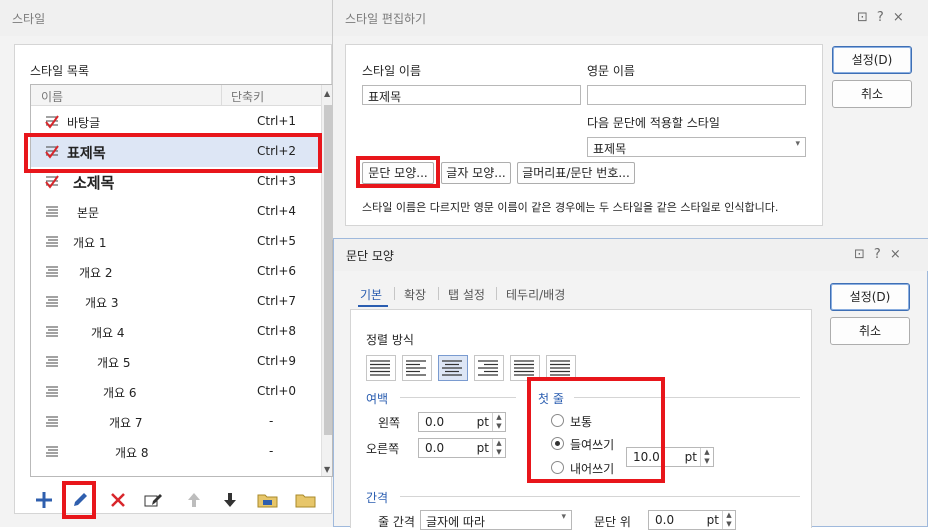  What do you see at coordinates (277, 391) in the screenshot?
I see `style-shortcut: Ctrl+0` at bounding box center [277, 391].